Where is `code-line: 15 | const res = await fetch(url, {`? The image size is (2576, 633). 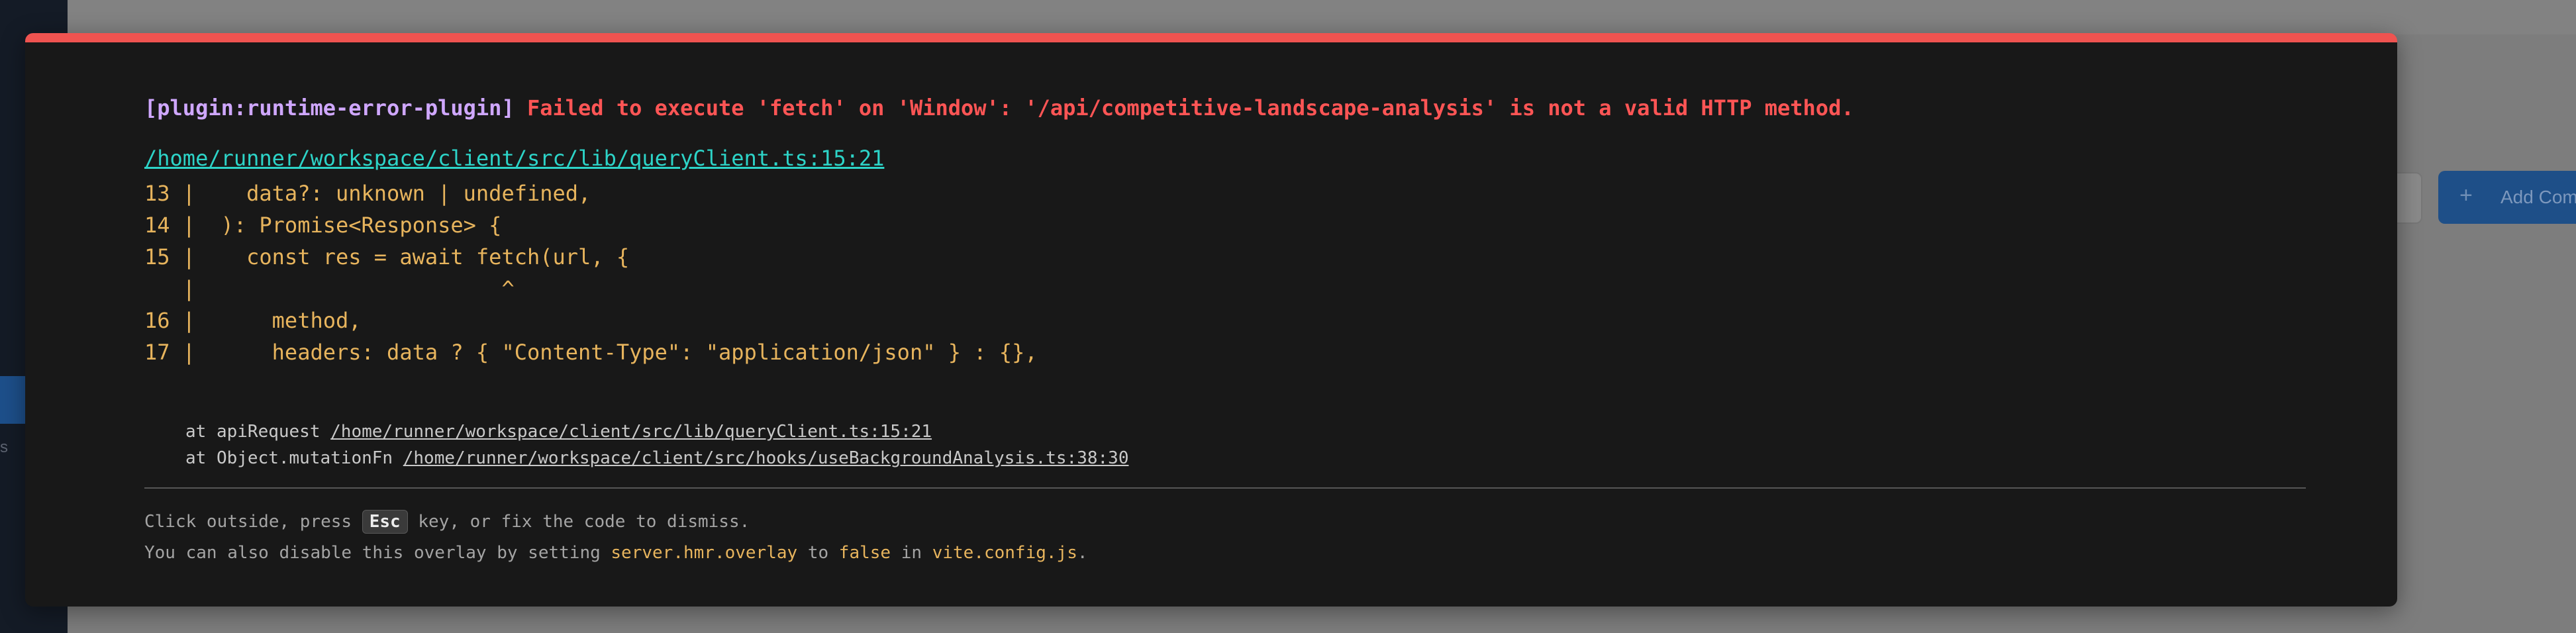
code-line: 15 | const res = await fetch(url, { is located at coordinates (387, 256).